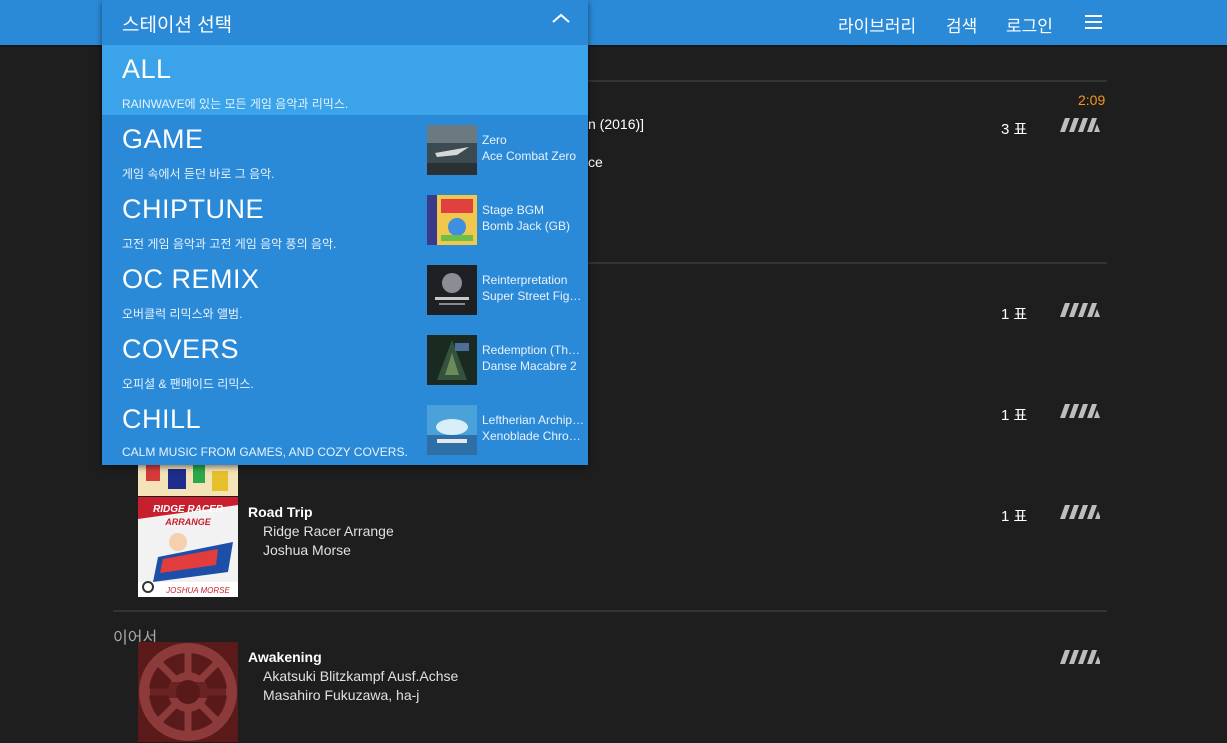  What do you see at coordinates (307, 550) in the screenshot?
I see `song-artist: Joshua Morse` at bounding box center [307, 550].